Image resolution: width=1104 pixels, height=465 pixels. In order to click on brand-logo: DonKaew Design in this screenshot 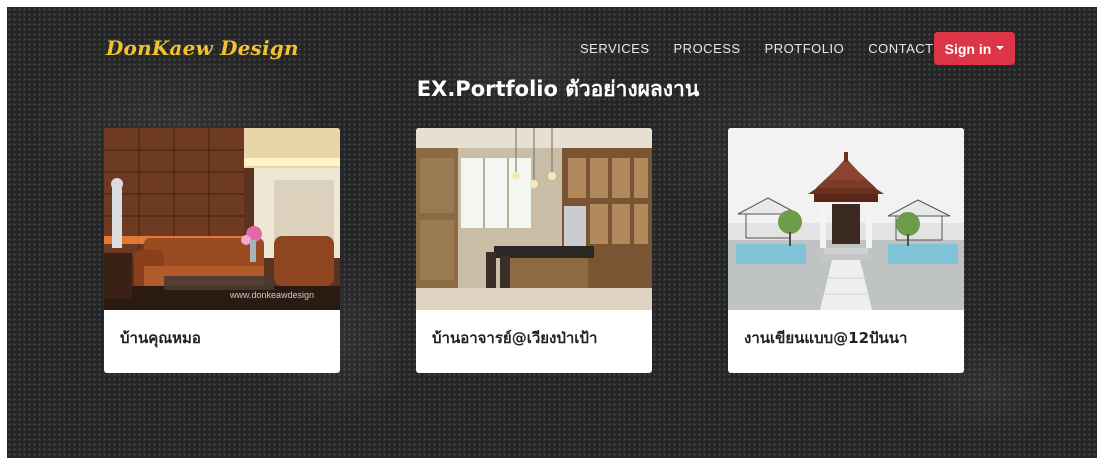, I will do `click(202, 48)`.